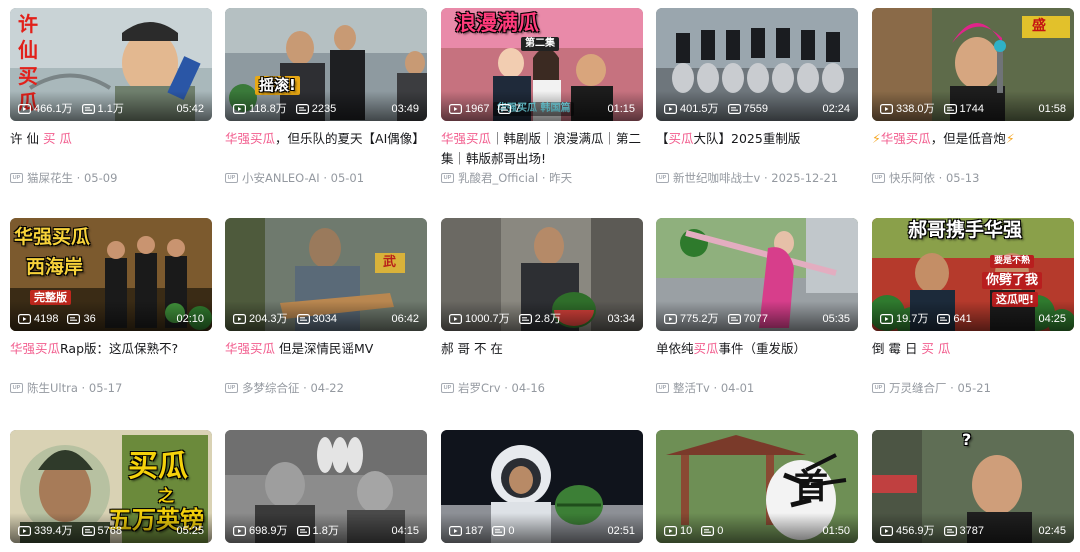  I want to click on play-count: 187, so click(466, 531).